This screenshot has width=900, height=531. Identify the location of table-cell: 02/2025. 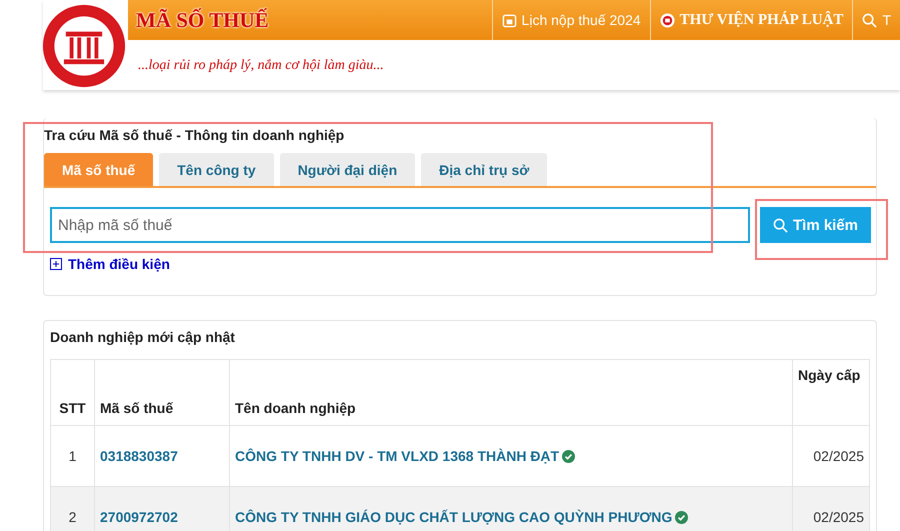
(831, 508).